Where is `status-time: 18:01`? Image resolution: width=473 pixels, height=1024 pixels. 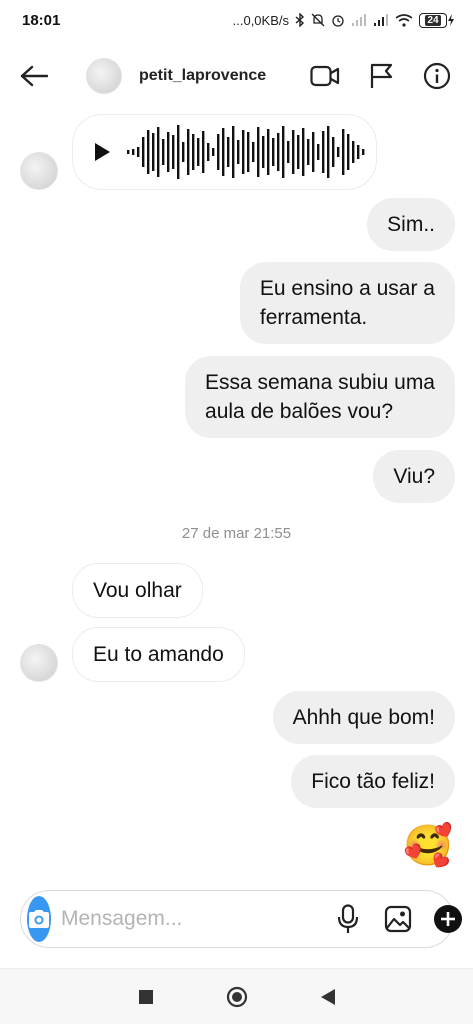
status-time: 18:01 is located at coordinates (41, 20).